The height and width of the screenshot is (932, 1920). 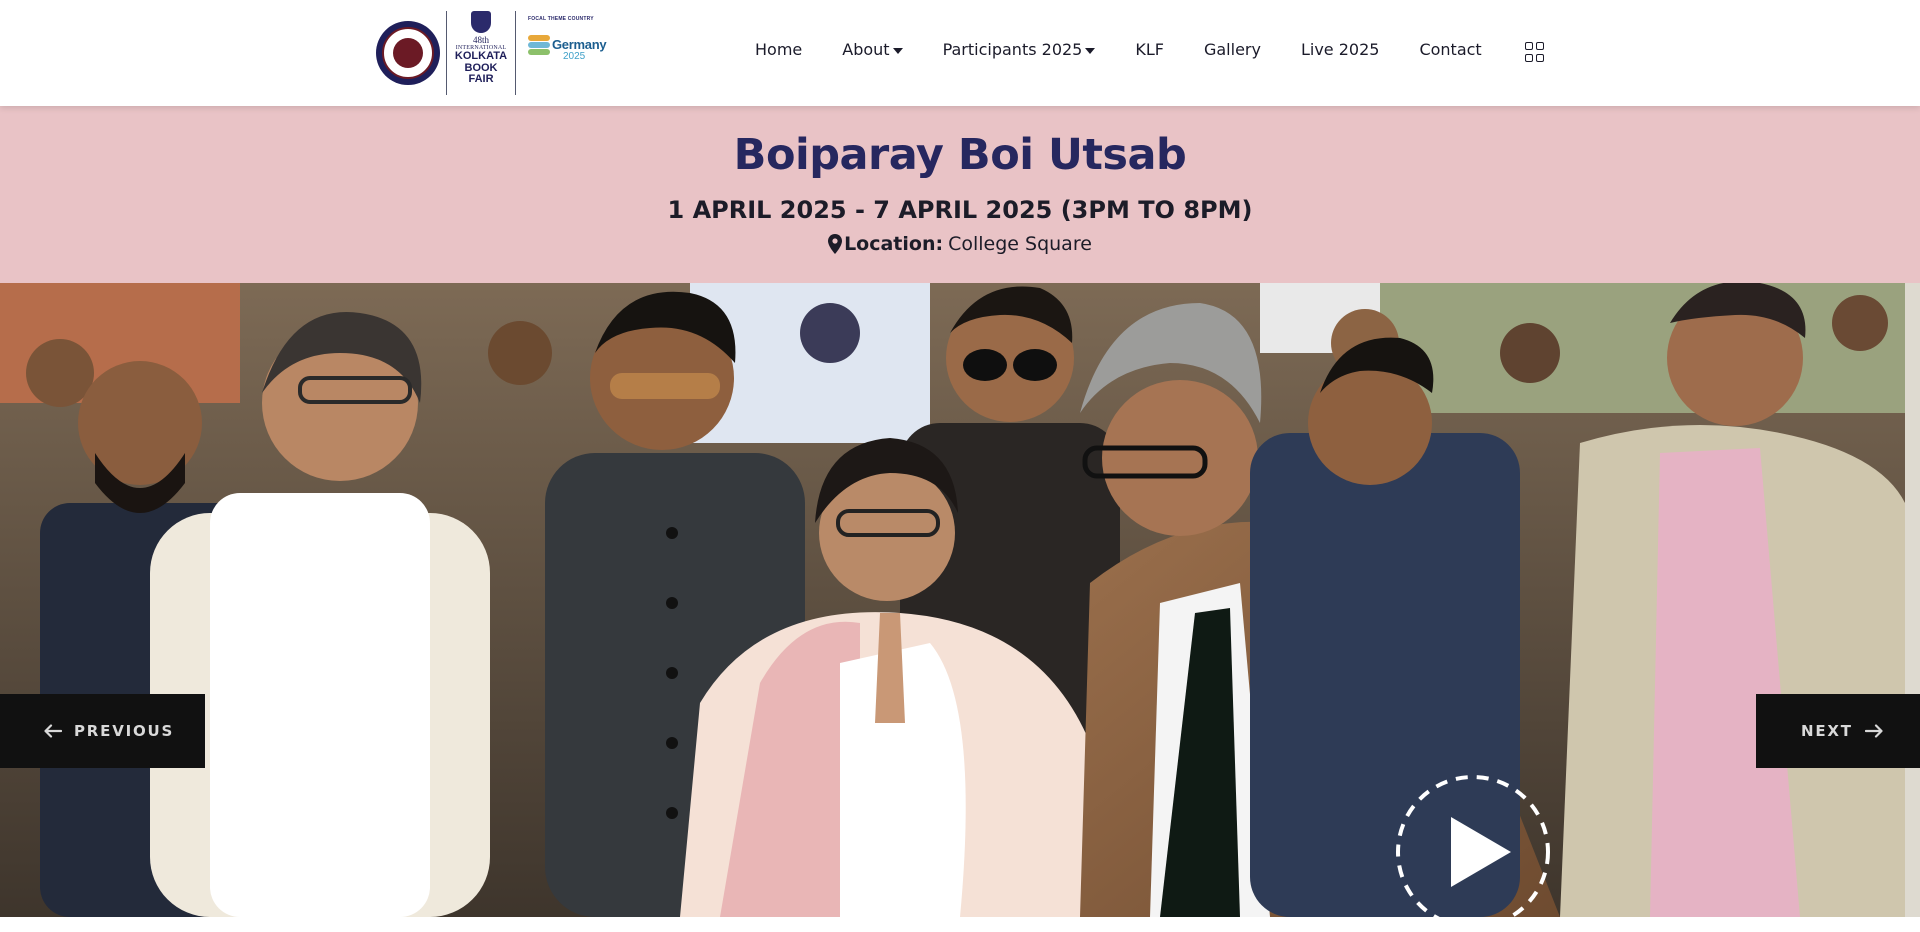 I want to click on event-title: Boiparay Boi Utsab, so click(x=960, y=155).